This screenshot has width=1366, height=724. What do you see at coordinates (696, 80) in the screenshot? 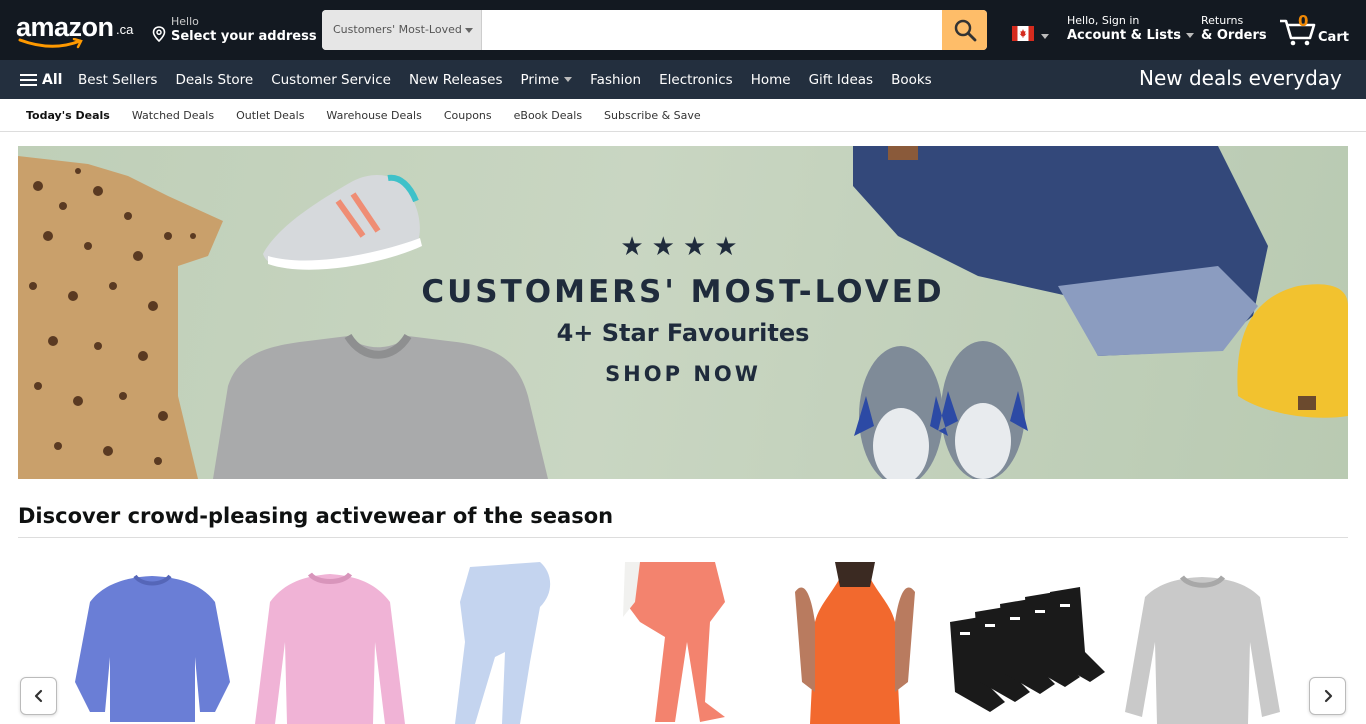
I see `nav-item-electronics: Electronics` at bounding box center [696, 80].